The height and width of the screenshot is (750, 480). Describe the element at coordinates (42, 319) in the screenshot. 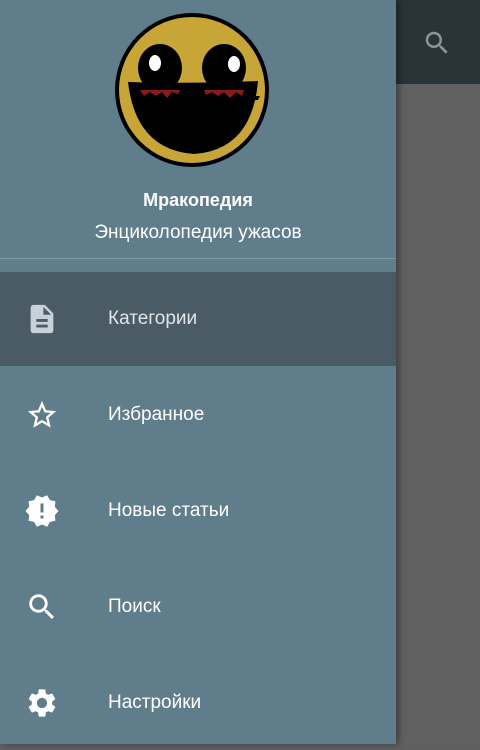

I see `document-icon` at that location.